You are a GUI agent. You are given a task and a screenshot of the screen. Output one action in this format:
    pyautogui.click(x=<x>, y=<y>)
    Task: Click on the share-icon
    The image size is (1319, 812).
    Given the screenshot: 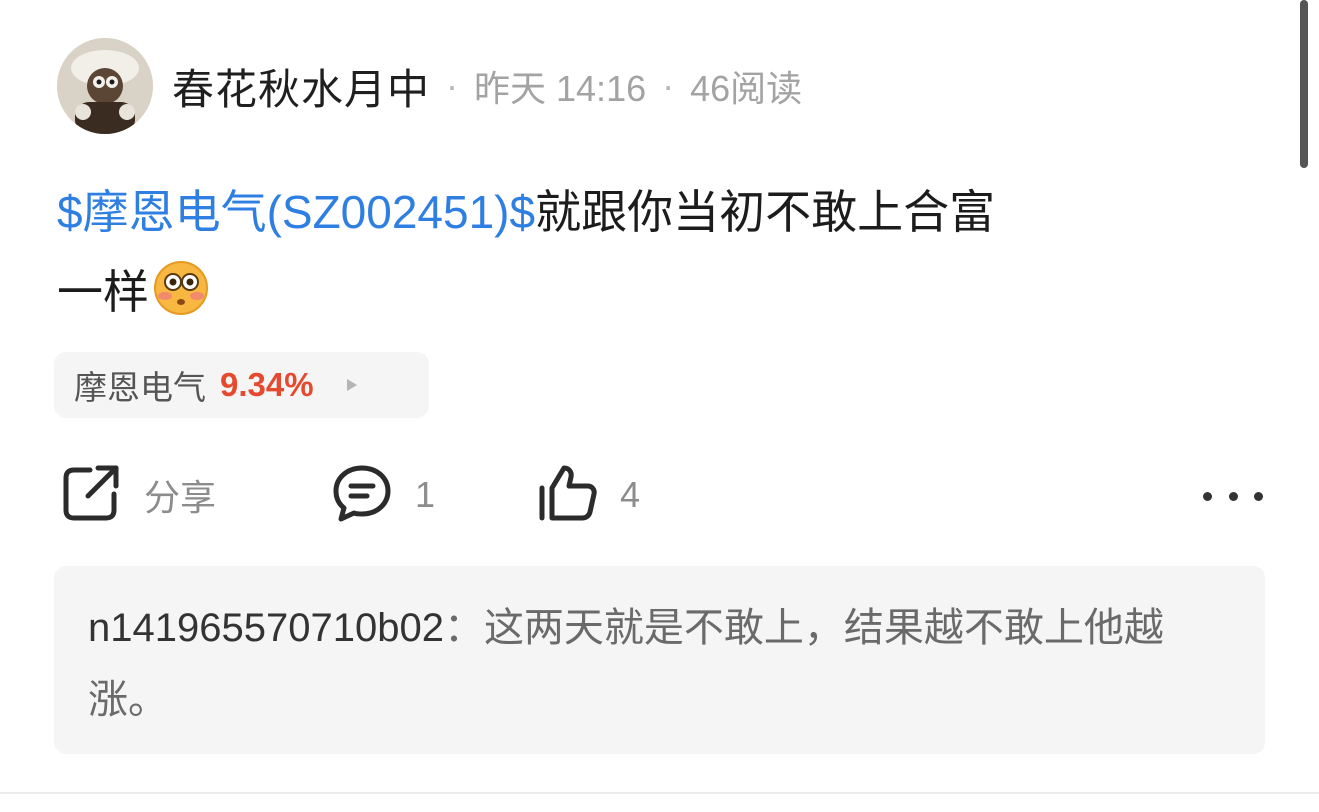 What is the action you would take?
    pyautogui.click(x=91, y=495)
    